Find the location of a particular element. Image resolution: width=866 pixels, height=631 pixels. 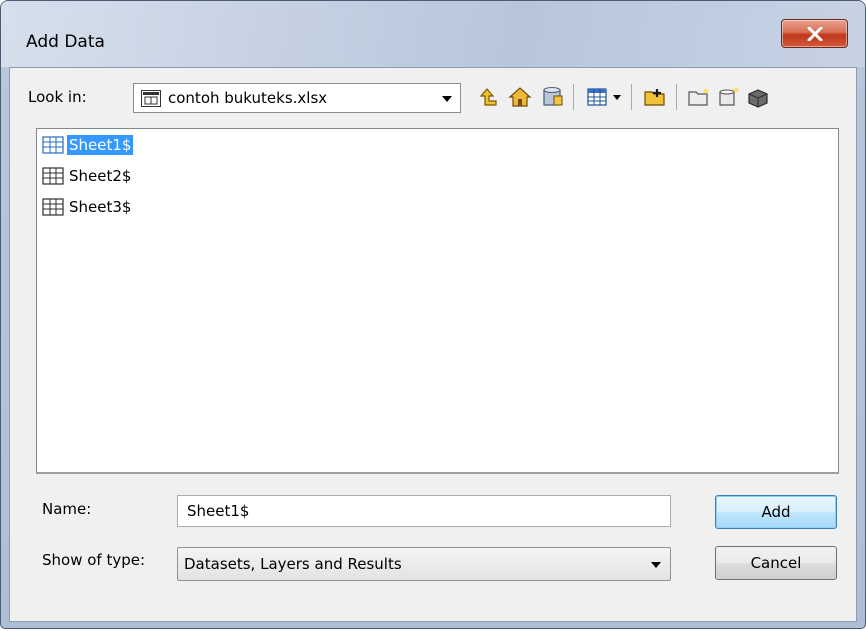

look-in-value: contoh bukuteks.xlsx is located at coordinates (248, 98).